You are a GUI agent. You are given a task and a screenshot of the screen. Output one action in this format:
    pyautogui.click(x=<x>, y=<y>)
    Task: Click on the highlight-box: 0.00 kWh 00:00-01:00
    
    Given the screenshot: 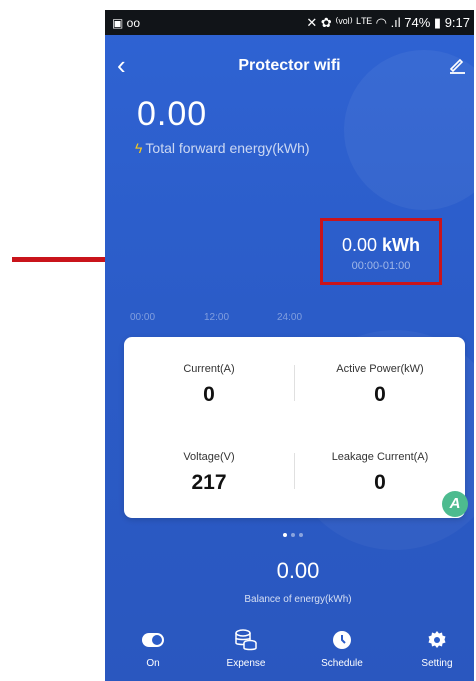 What is the action you would take?
    pyautogui.click(x=381, y=251)
    